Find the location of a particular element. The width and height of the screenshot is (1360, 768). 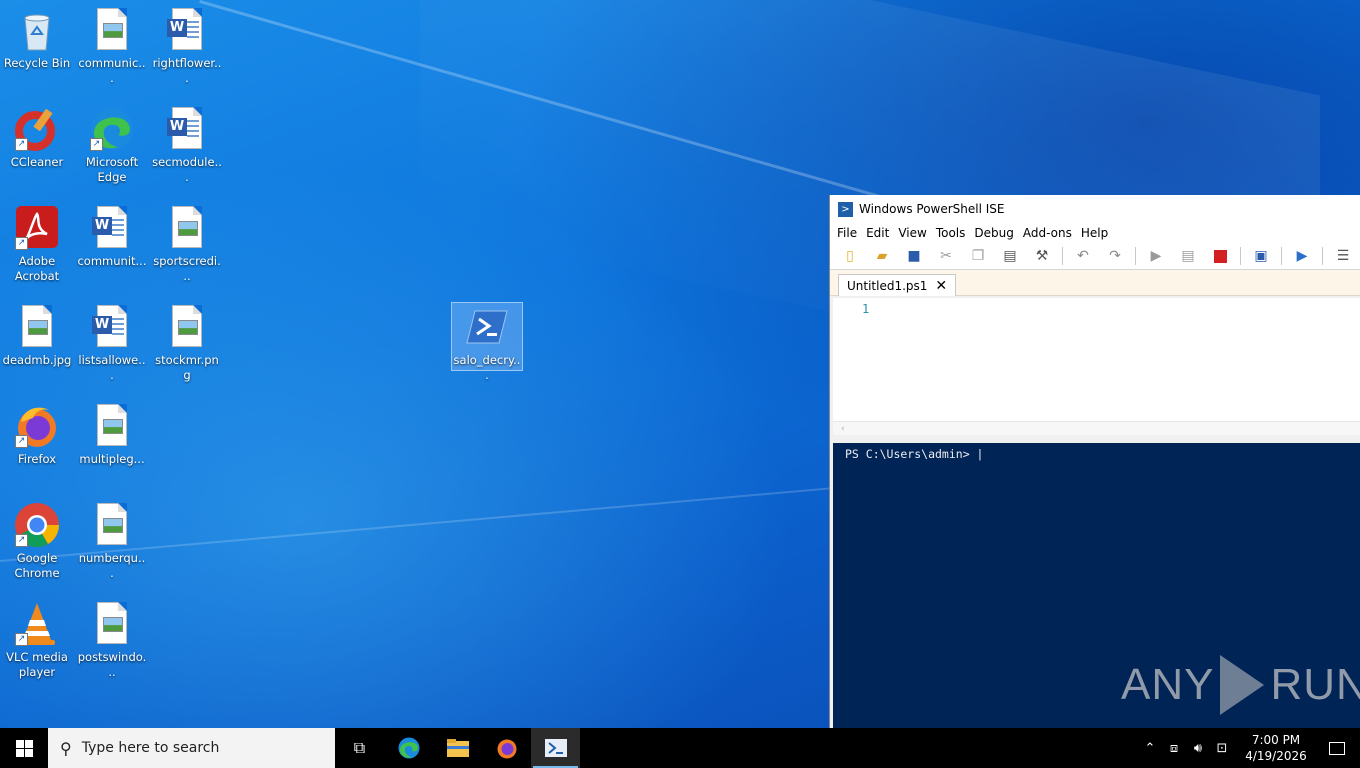

remote-powershell-icon: ▣ is located at coordinates (1261, 256).